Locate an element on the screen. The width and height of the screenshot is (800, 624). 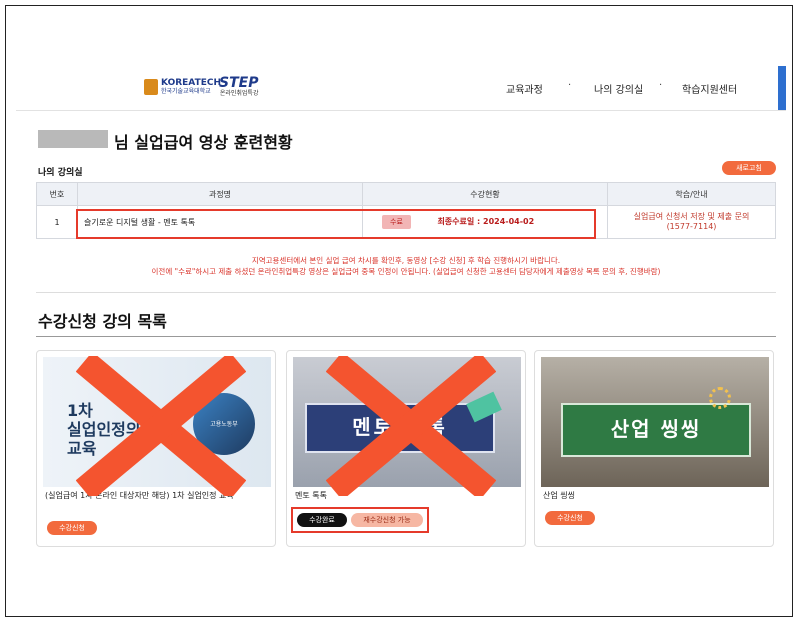
enroll-button-3: 수강신청 is located at coordinates (570, 518).